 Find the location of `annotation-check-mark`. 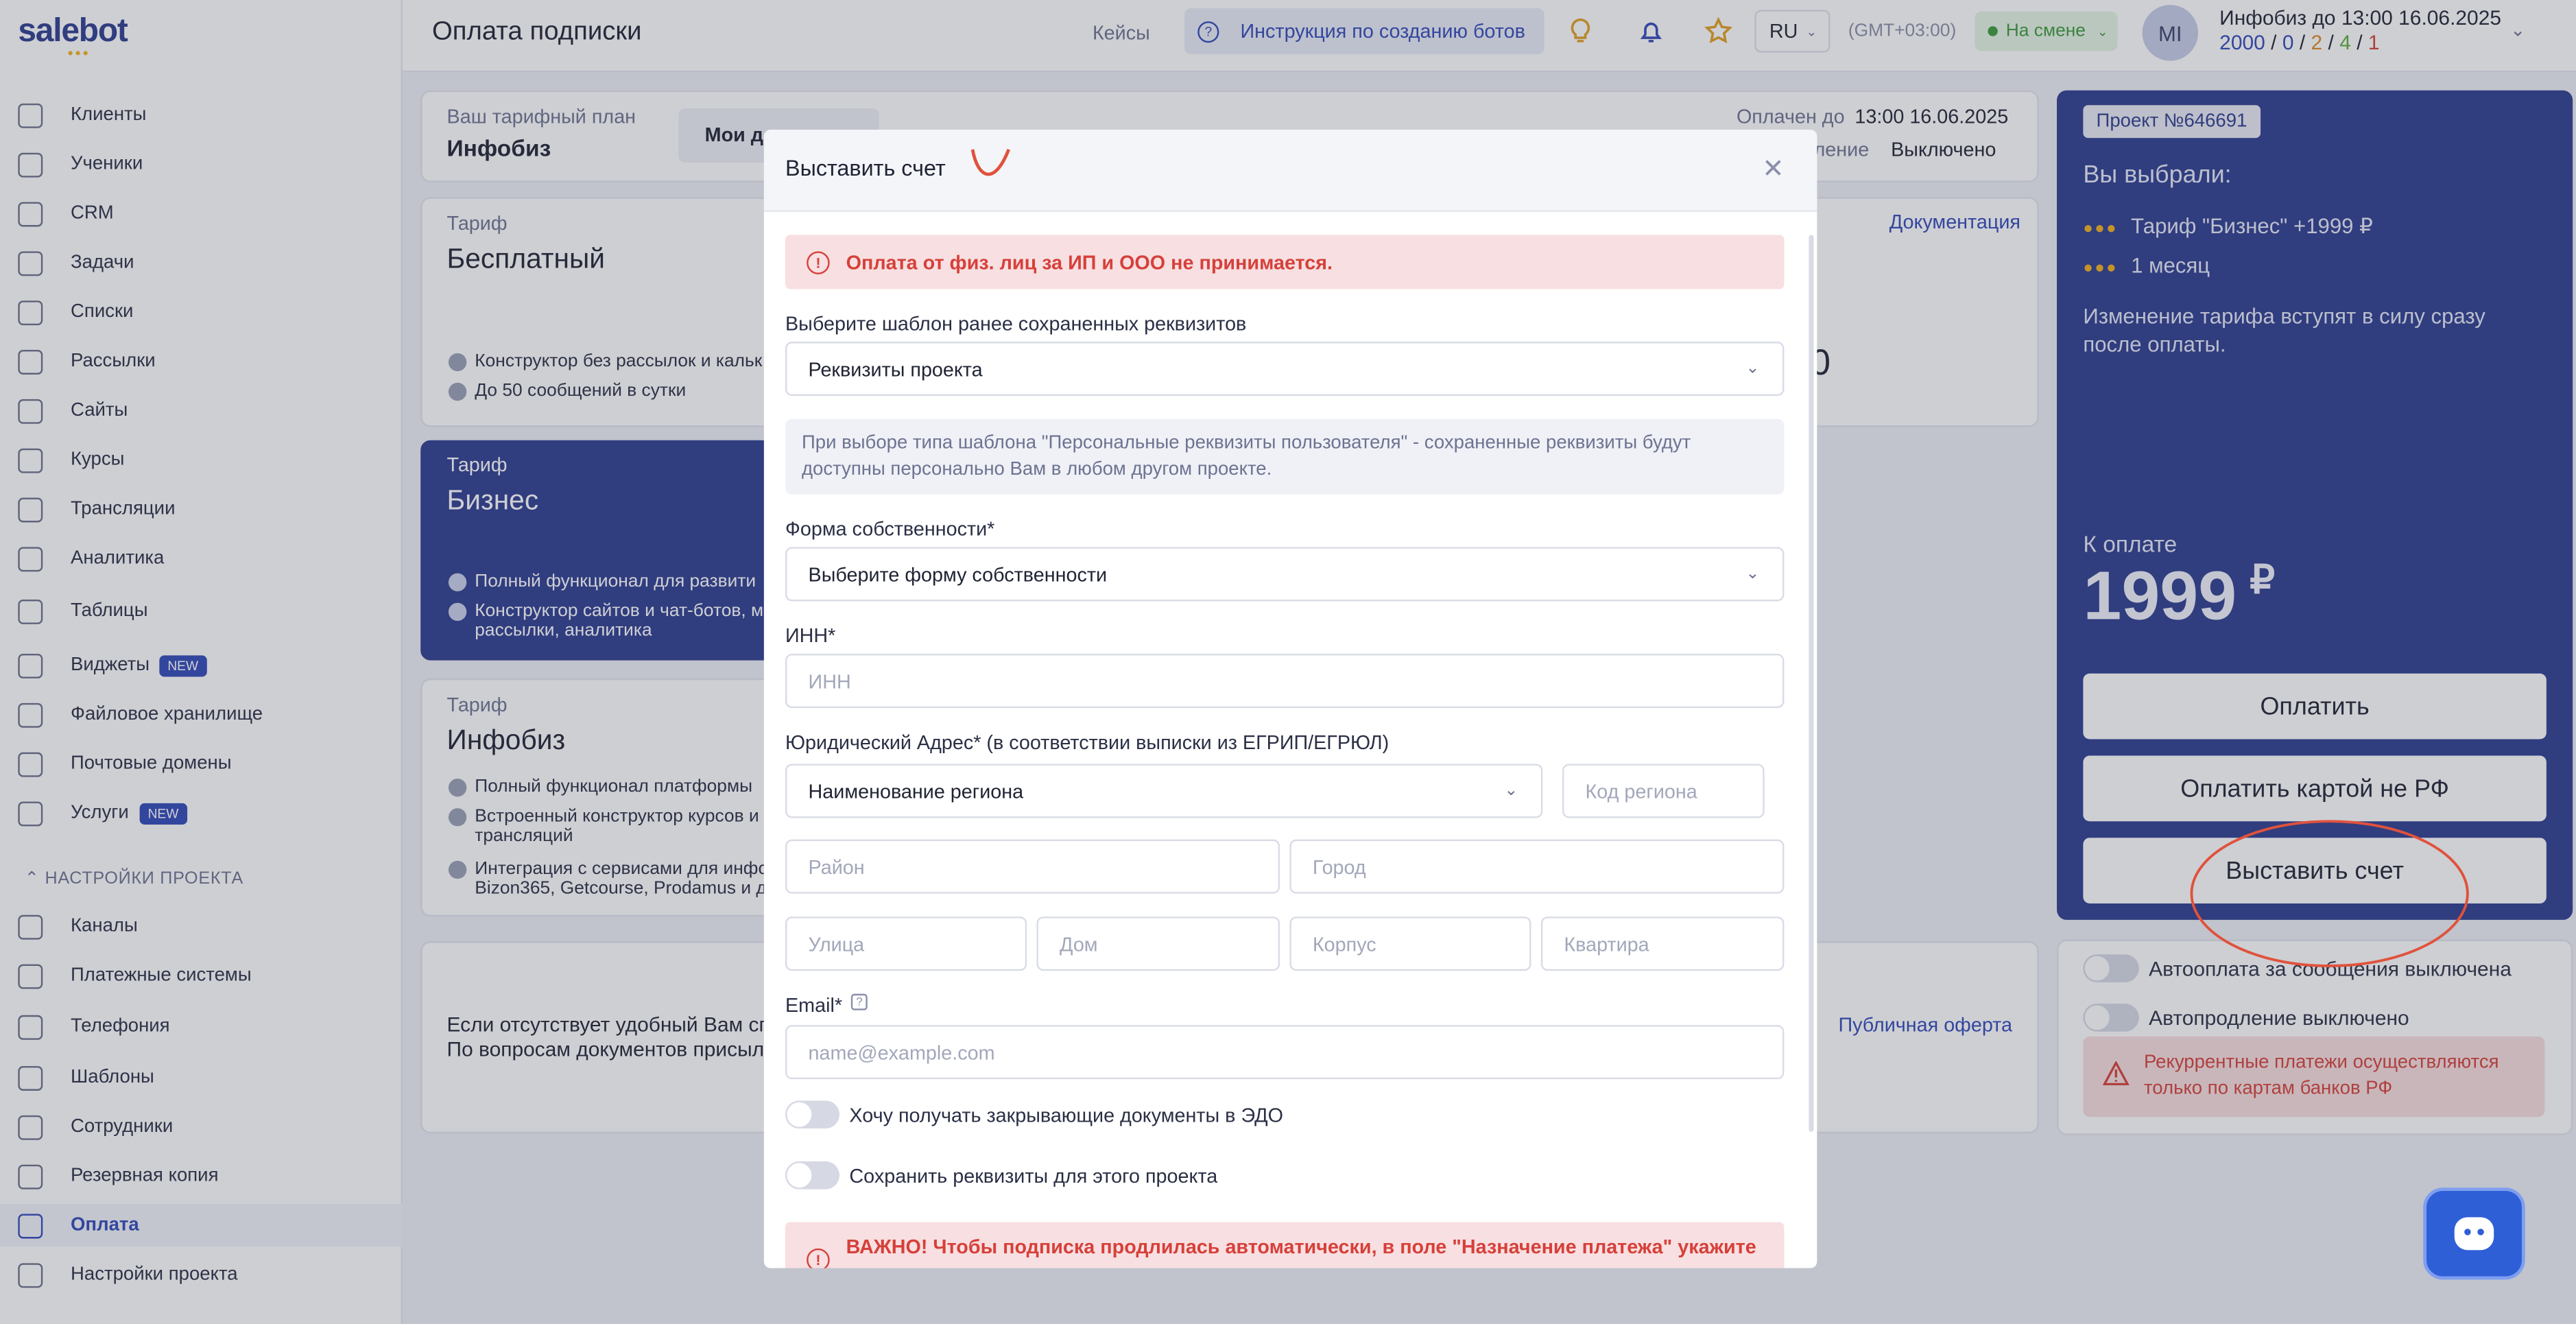

annotation-check-mark is located at coordinates (990, 162).